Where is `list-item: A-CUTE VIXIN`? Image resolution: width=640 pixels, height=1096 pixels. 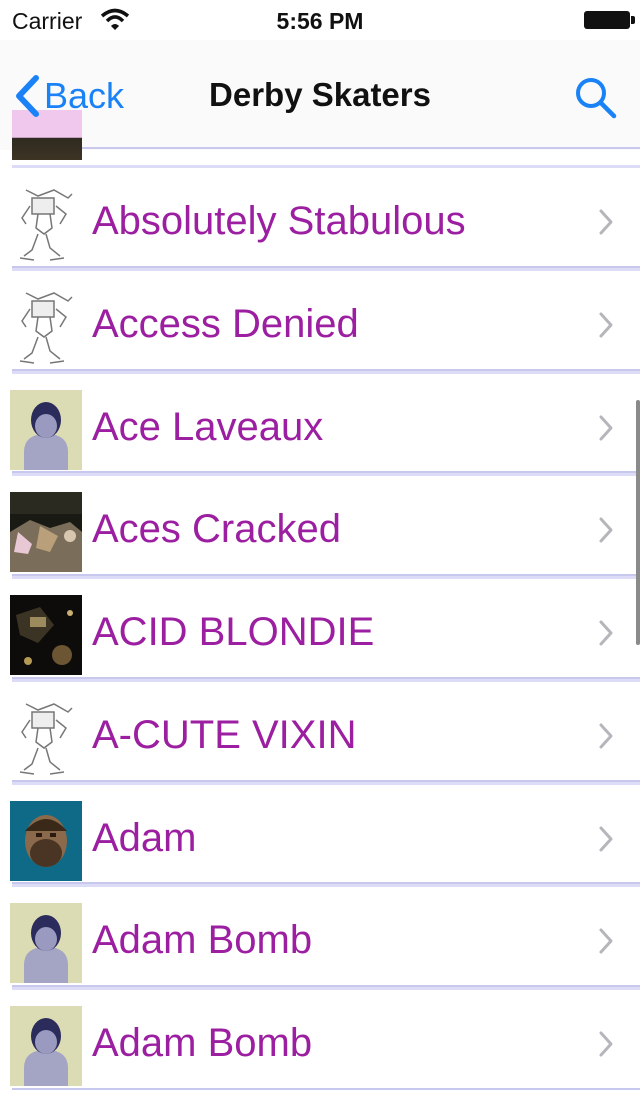
list-item: A-CUTE VIXIN is located at coordinates (320, 730).